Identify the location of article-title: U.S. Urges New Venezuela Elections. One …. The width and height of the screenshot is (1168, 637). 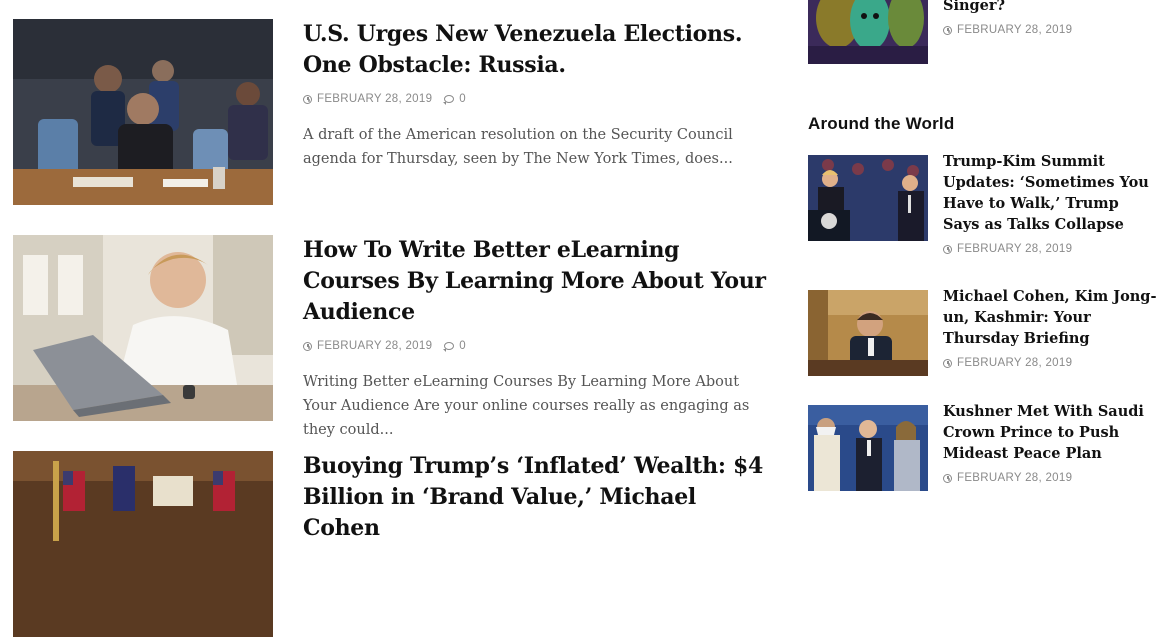
(535, 50).